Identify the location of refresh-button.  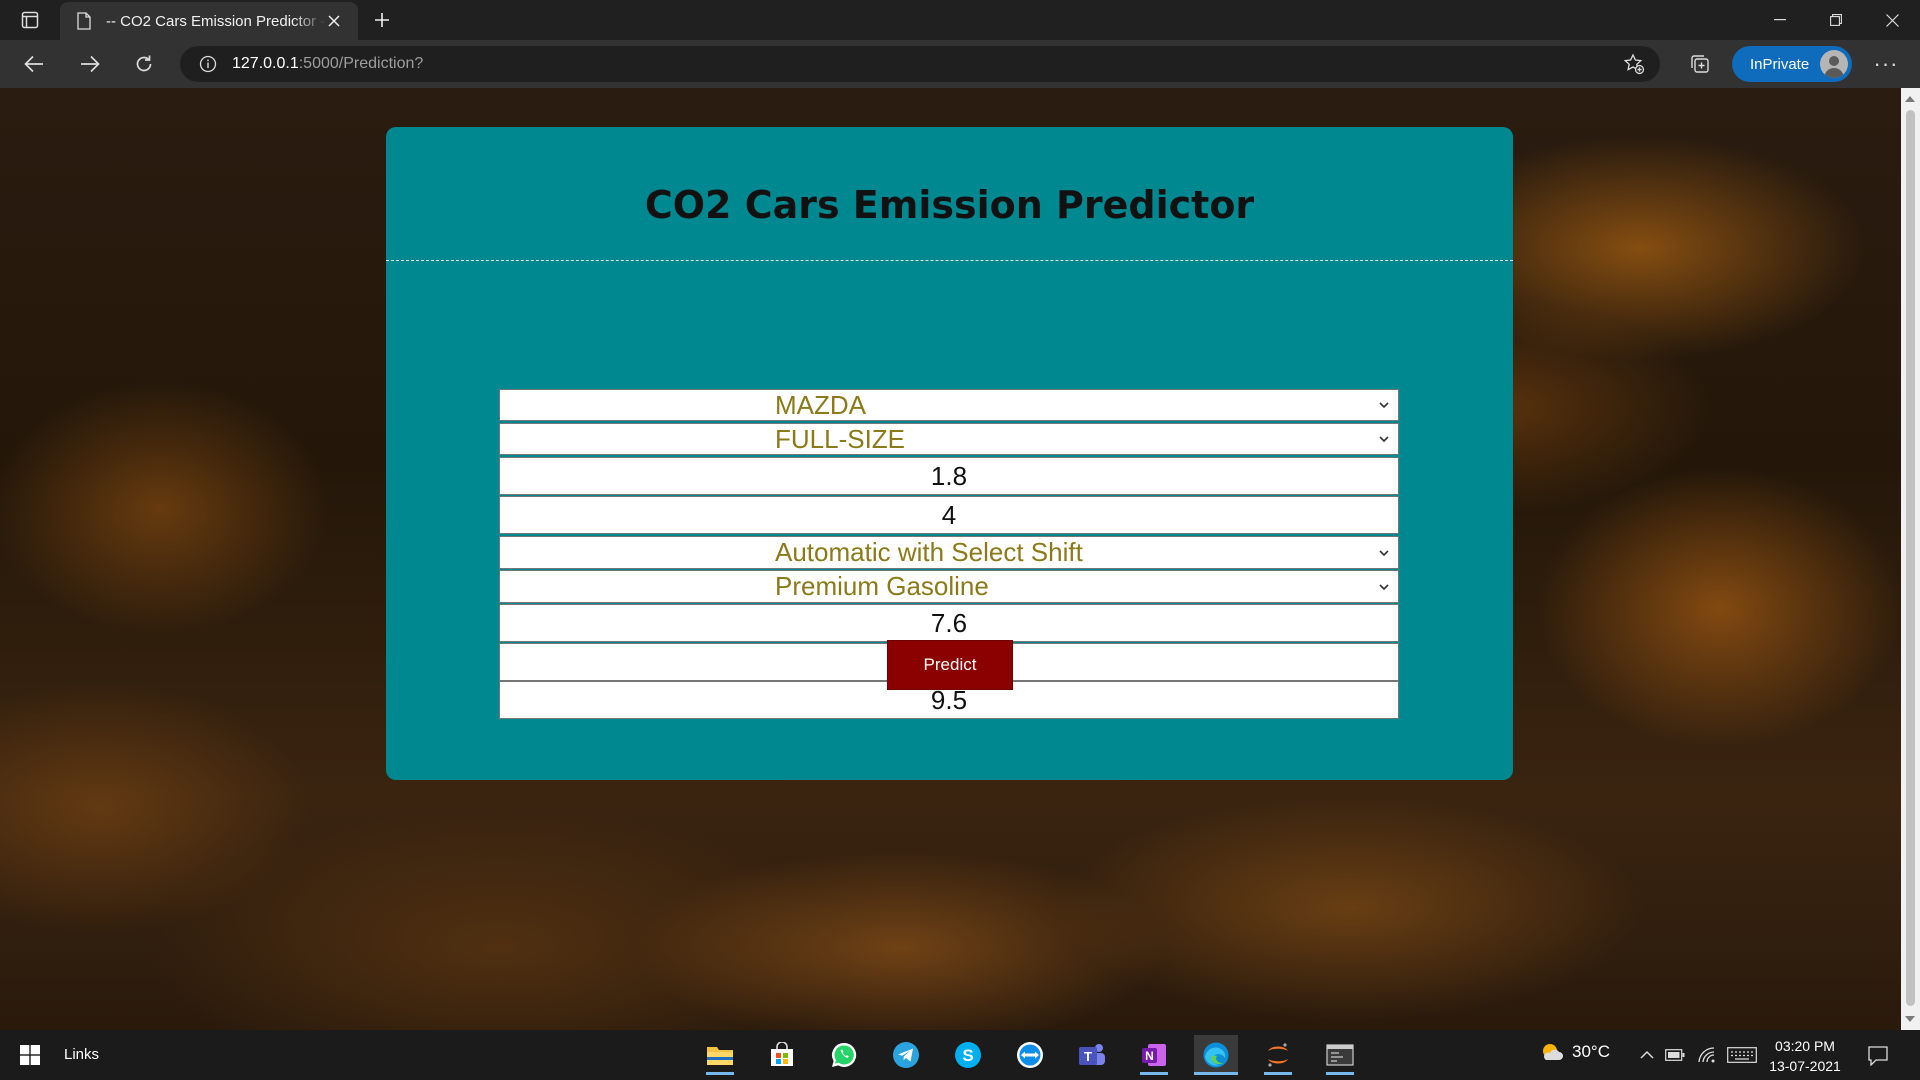
(144, 64).